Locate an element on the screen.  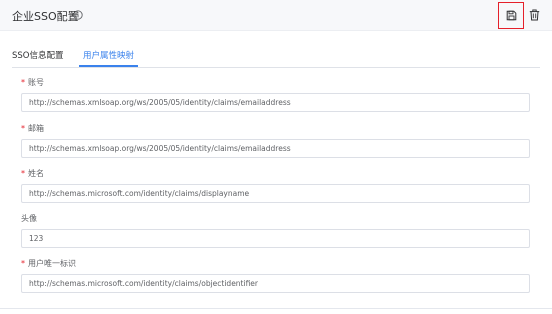
tab-bar: SSO信息配置 用户属性映射 is located at coordinates (276, 54).